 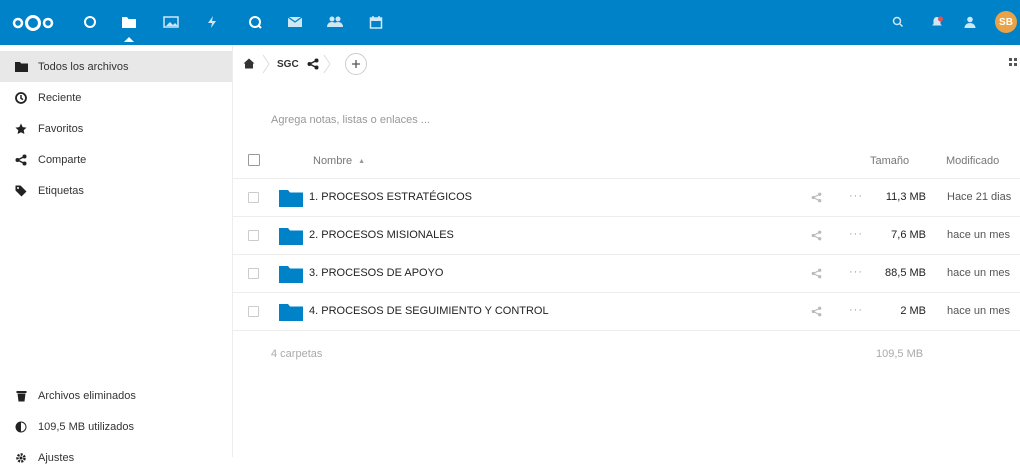 What do you see at coordinates (972, 161) in the screenshot?
I see `column-header-modified: Modificado` at bounding box center [972, 161].